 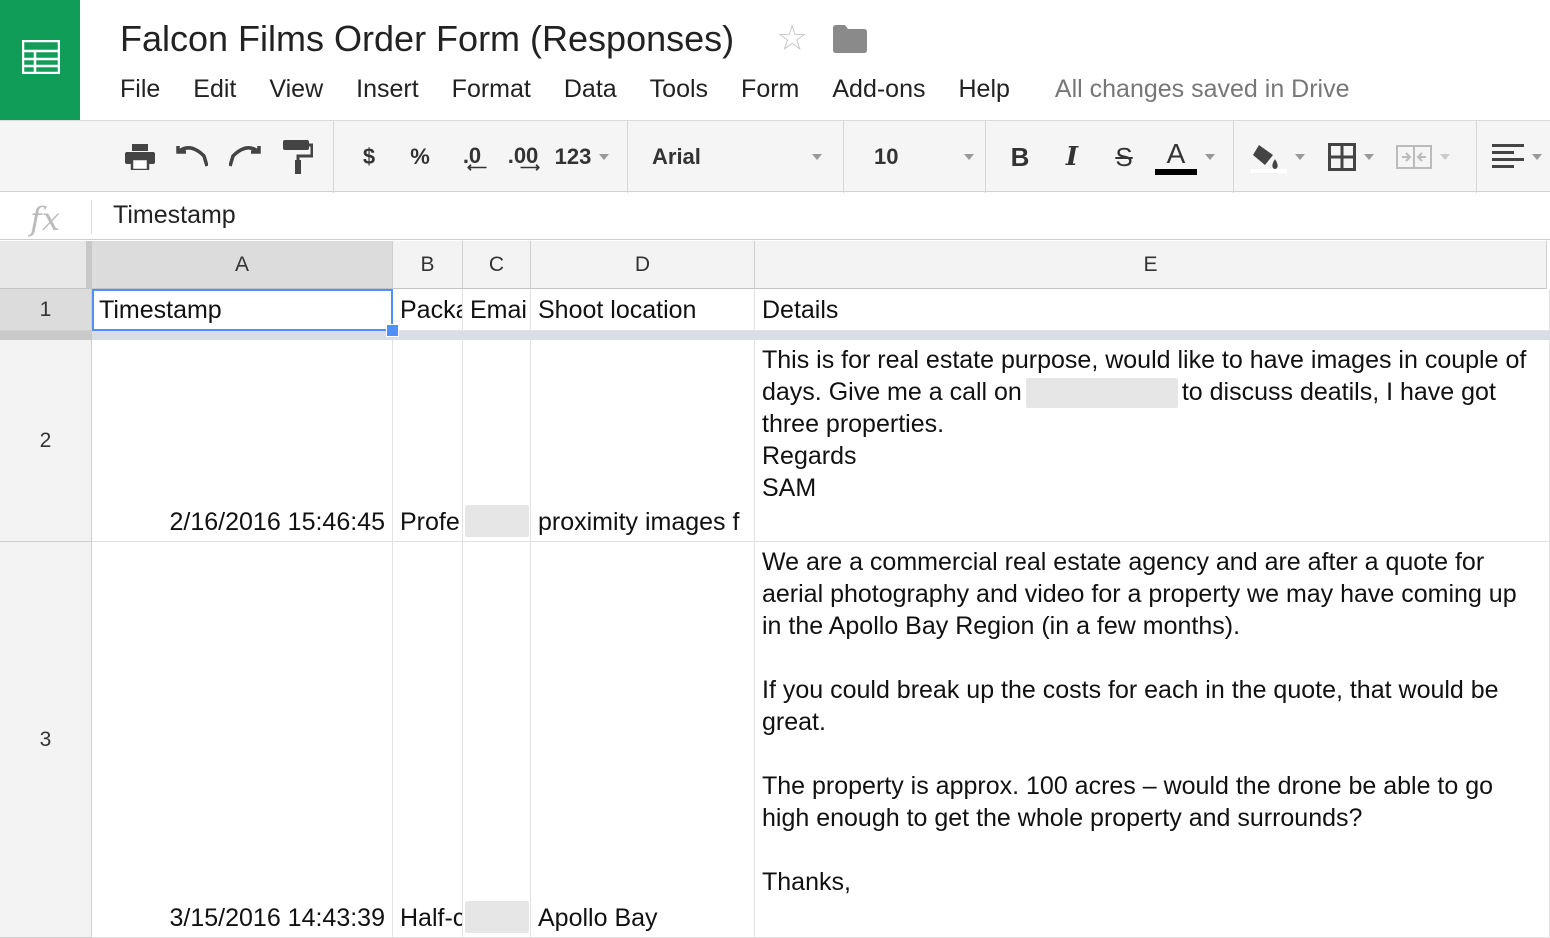 I want to click on select-all-corner, so click(x=46, y=265).